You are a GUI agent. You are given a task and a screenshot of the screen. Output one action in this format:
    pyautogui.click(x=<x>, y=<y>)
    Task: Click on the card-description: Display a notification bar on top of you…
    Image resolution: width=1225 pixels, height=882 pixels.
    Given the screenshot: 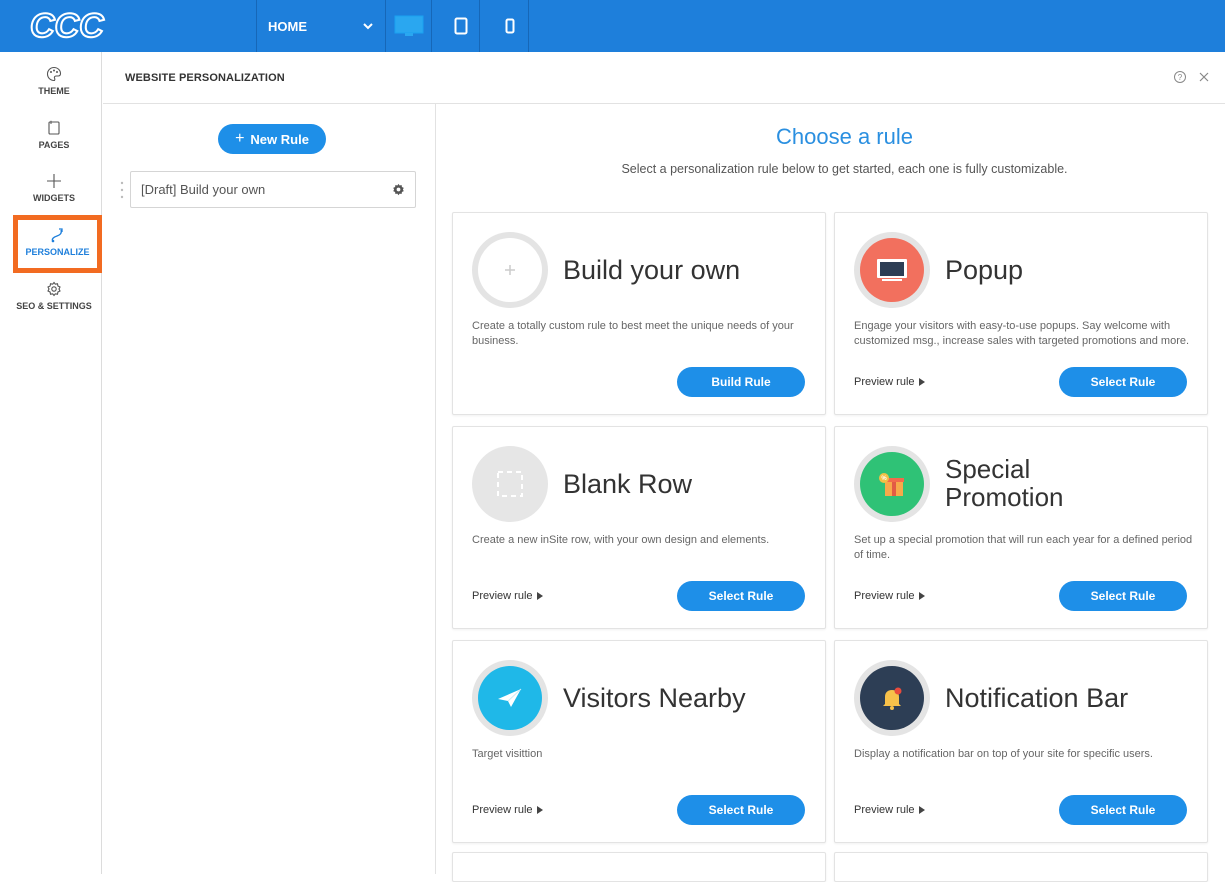 What is the action you would take?
    pyautogui.click(x=1003, y=754)
    